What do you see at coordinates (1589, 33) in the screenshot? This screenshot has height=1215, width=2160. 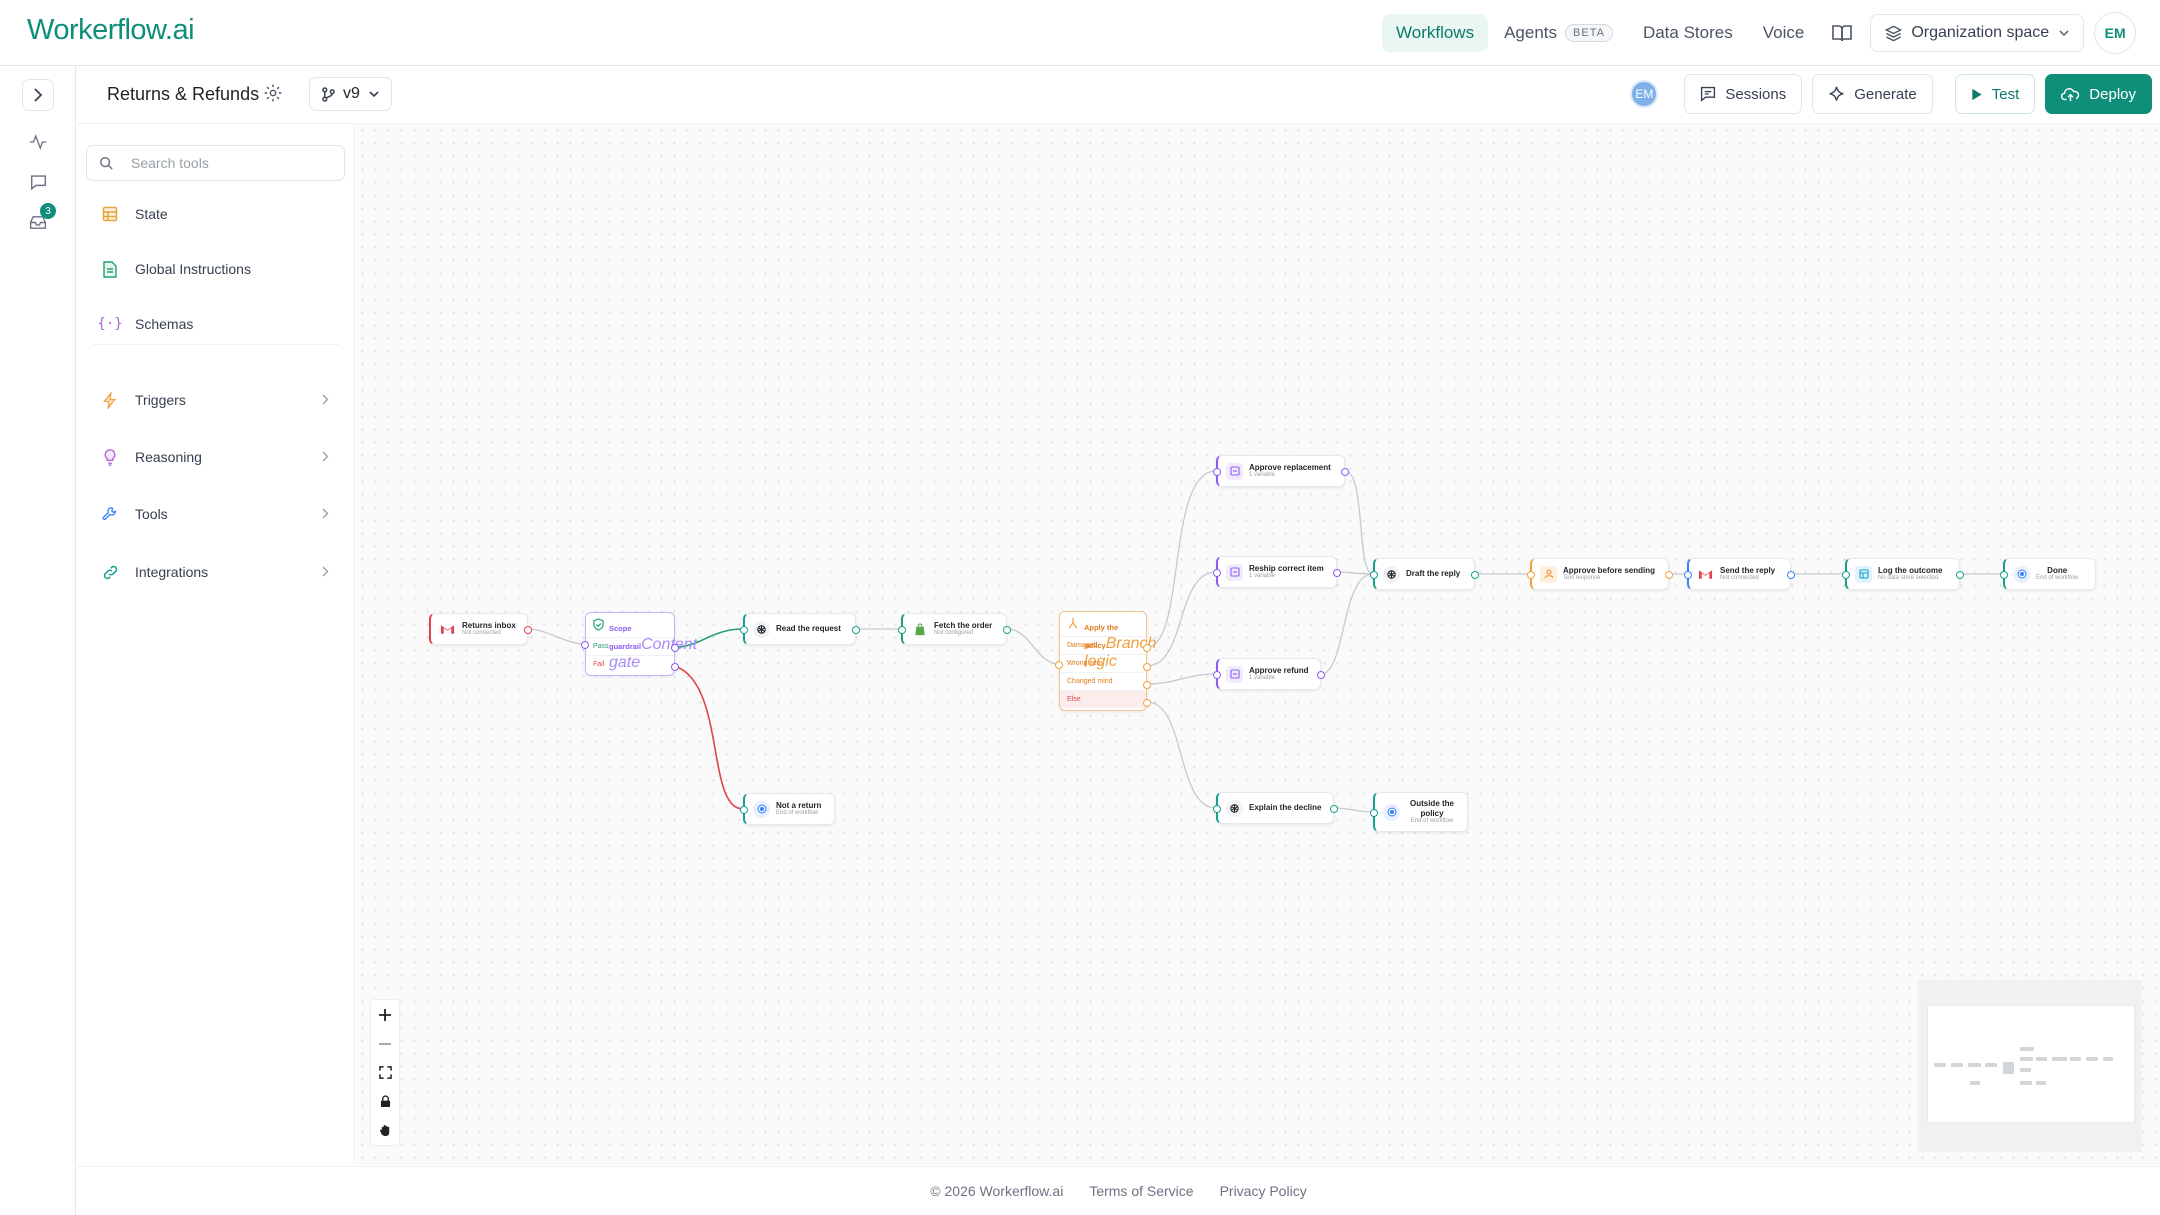 I see `beta-badge: BETA` at bounding box center [1589, 33].